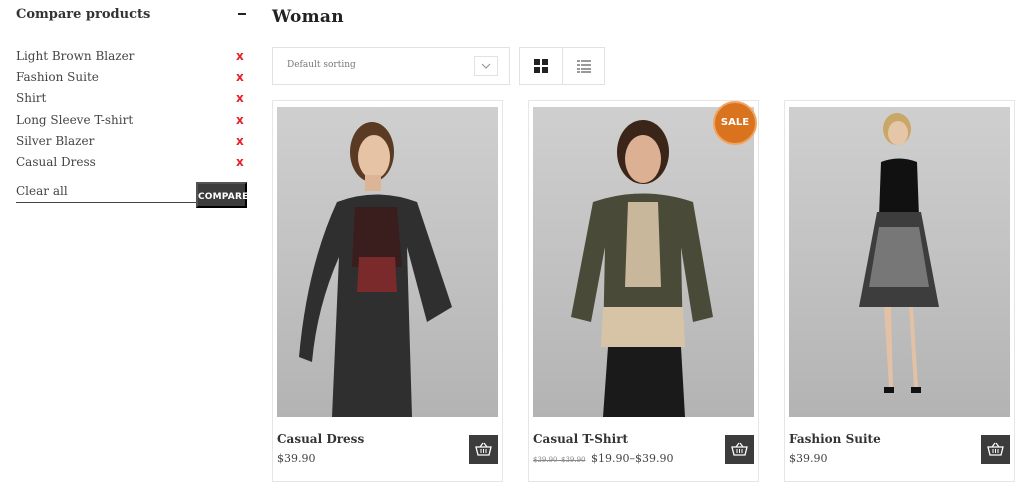  I want to click on product-name: Fashion Suite, so click(835, 439).